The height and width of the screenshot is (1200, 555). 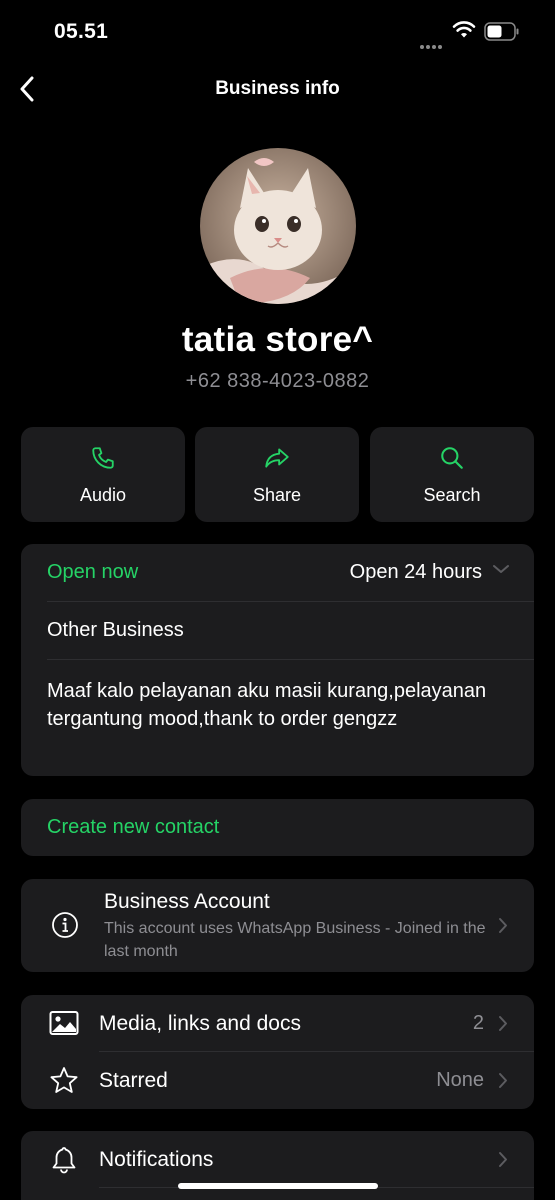 What do you see at coordinates (115, 630) in the screenshot?
I see `business-category: Other Business` at bounding box center [115, 630].